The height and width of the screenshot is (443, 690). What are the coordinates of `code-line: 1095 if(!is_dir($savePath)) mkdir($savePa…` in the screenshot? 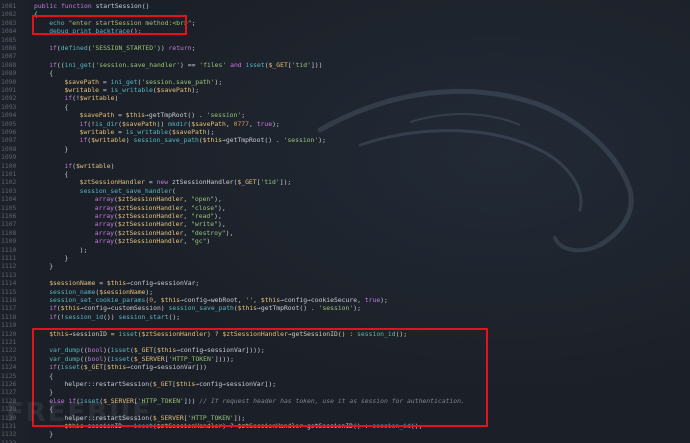 It's located at (345, 124).